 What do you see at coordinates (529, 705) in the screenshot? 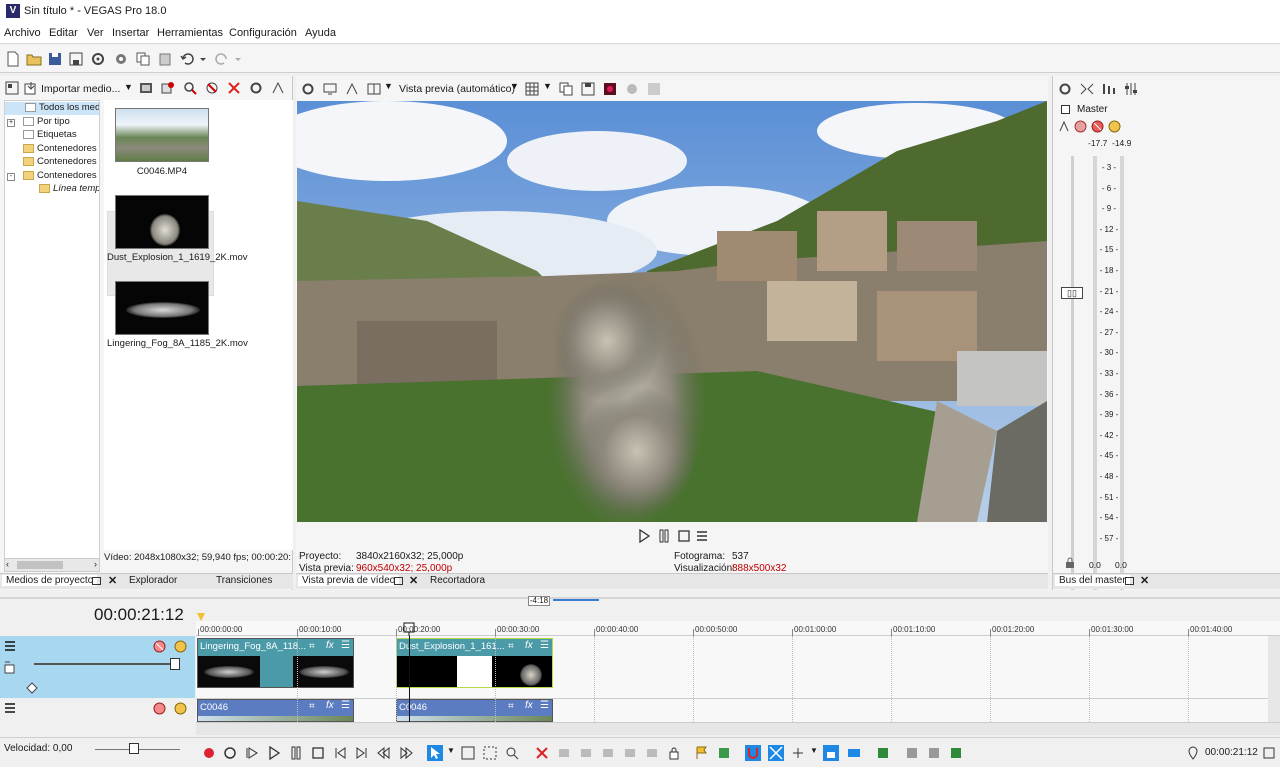
I see `clip4-fx-icon: fx` at bounding box center [529, 705].